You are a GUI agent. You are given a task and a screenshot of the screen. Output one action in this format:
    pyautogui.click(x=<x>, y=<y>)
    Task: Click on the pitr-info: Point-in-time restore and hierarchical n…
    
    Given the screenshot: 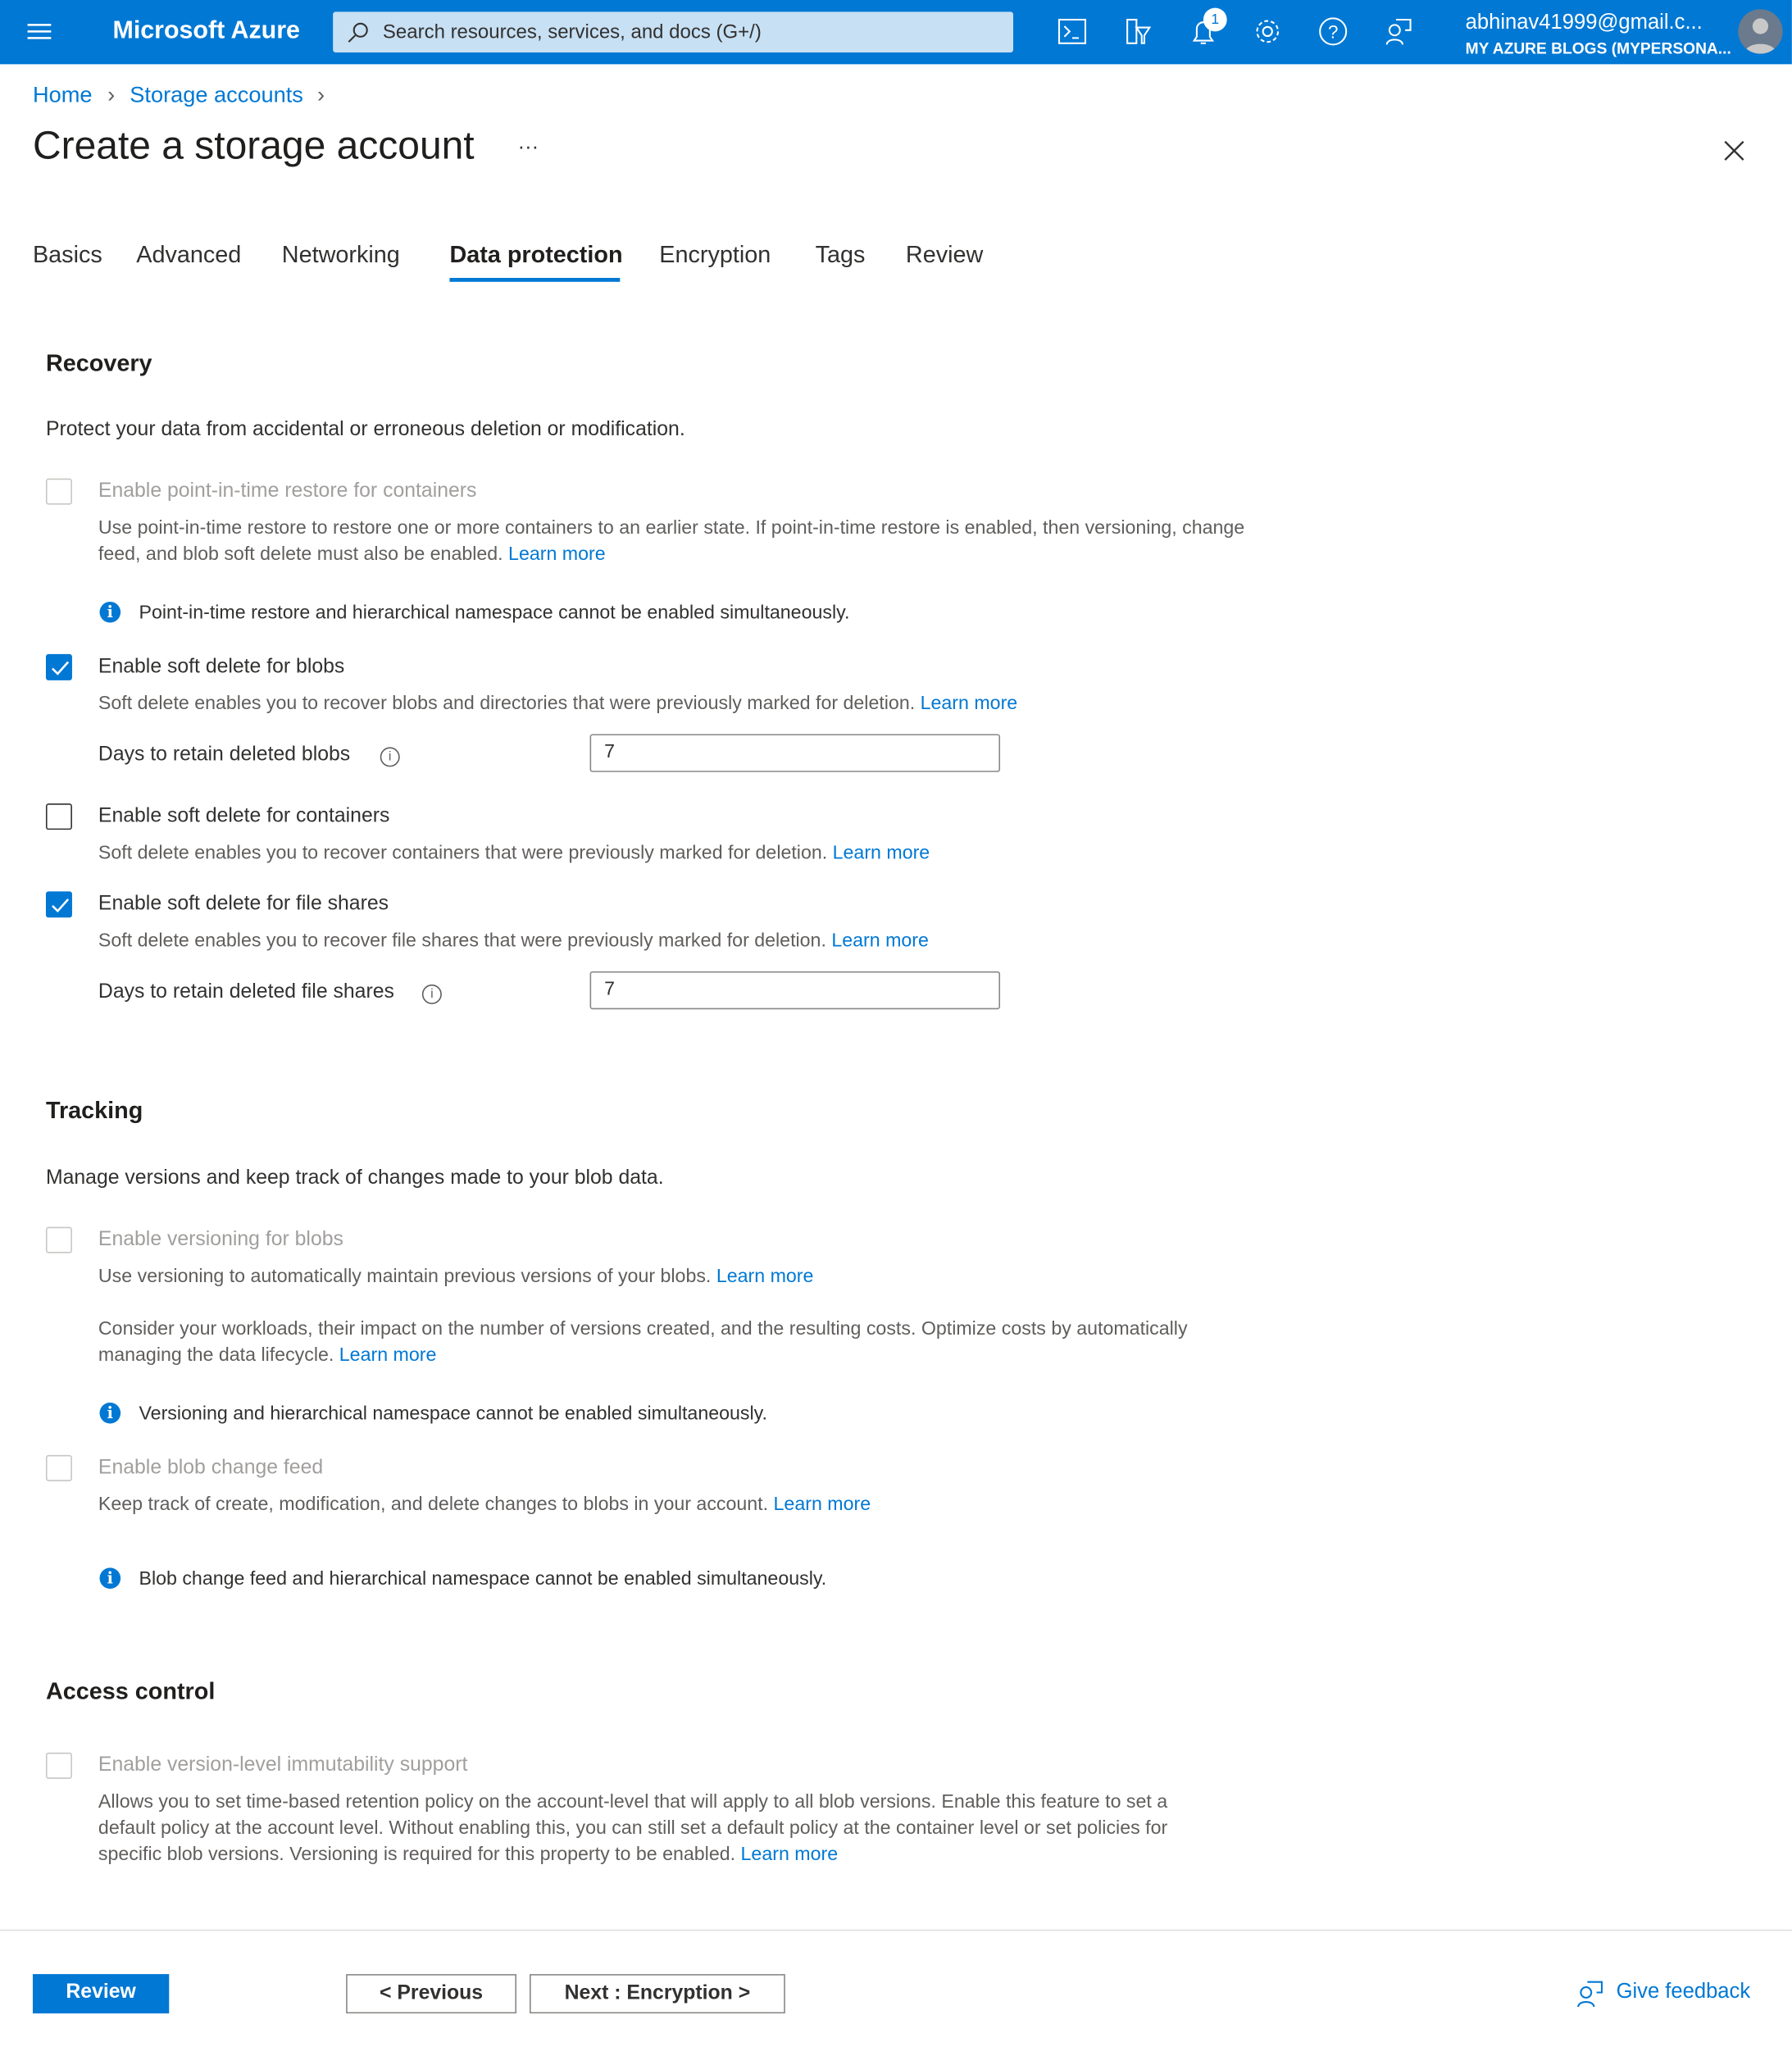 What is the action you would take?
    pyautogui.click(x=494, y=614)
    